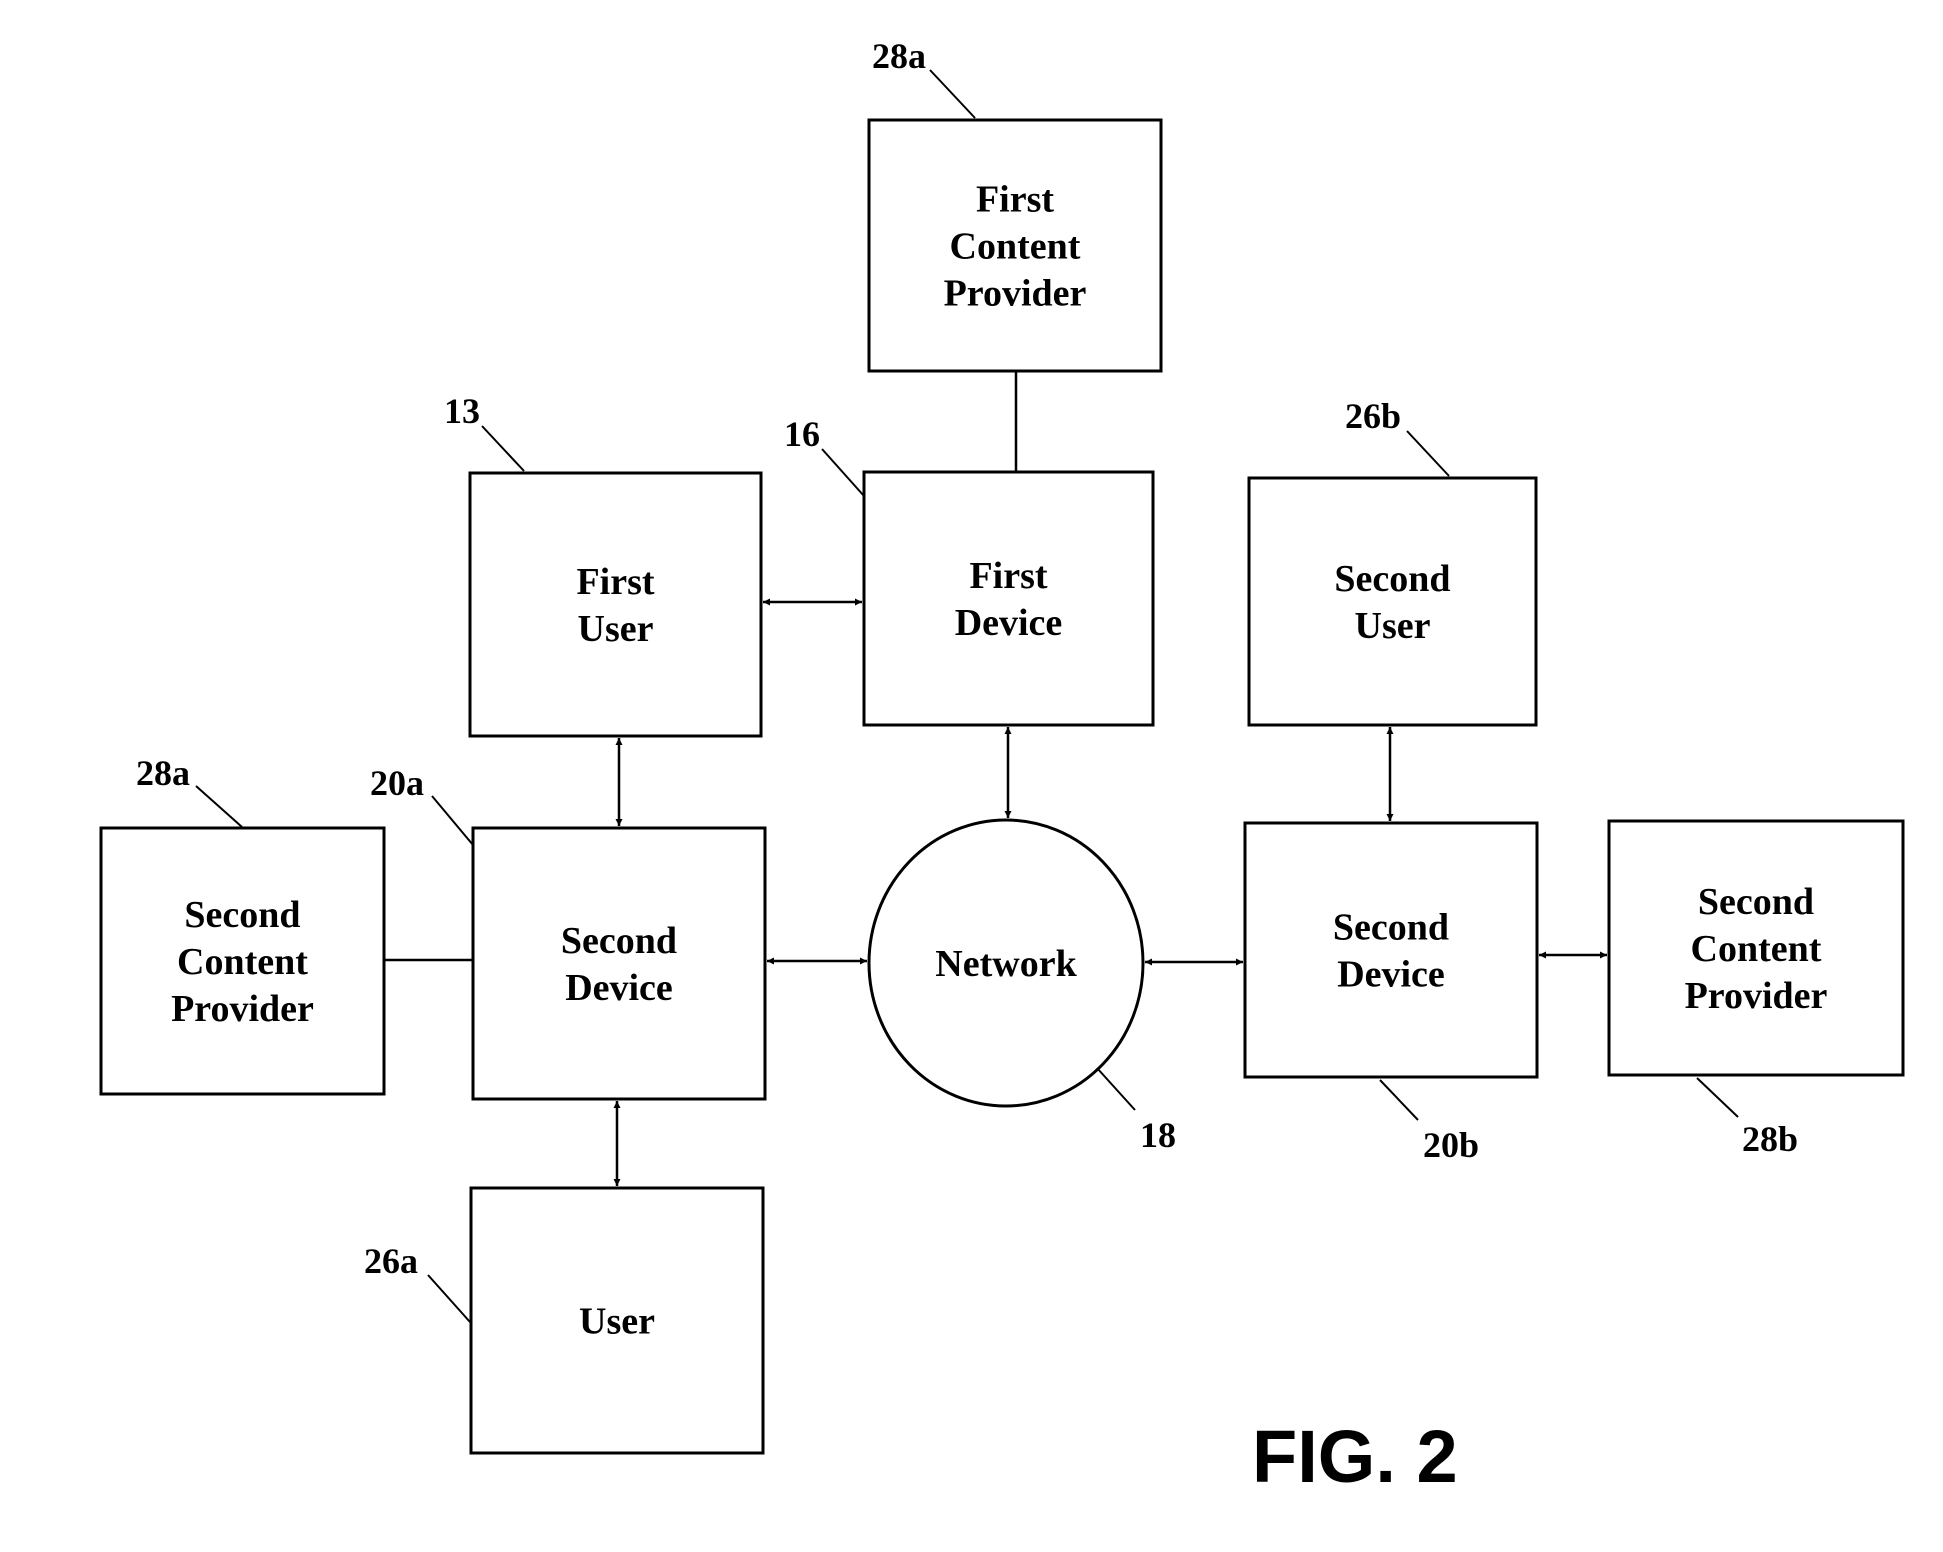  I want to click on node-second-device-right: Second Device, so click(1391, 950).